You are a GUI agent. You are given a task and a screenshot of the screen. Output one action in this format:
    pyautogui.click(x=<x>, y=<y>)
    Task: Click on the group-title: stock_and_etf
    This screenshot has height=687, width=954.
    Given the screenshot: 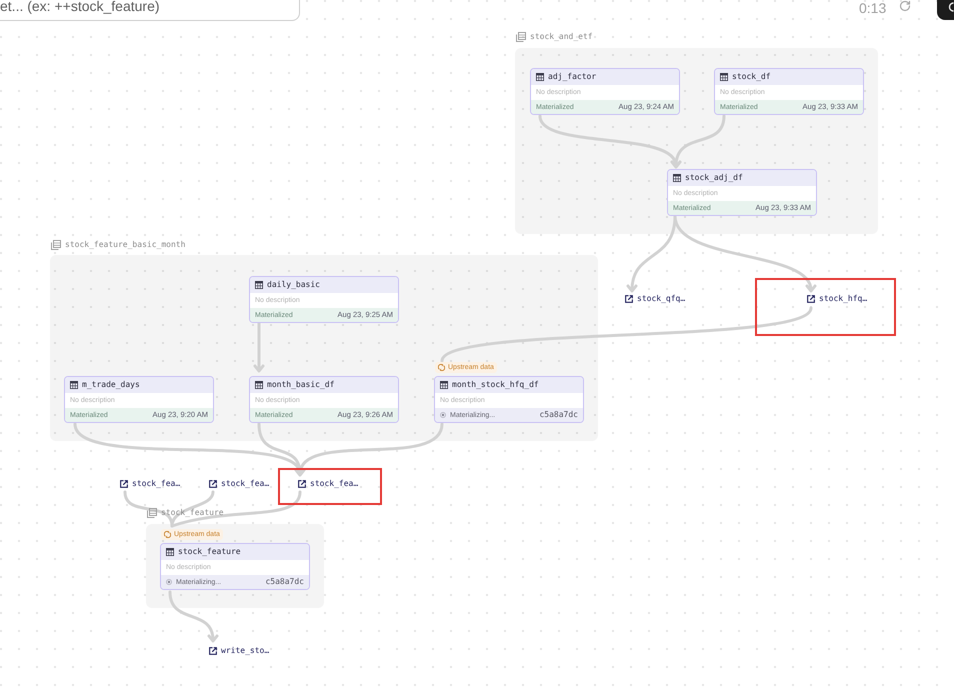 What is the action you would take?
    pyautogui.click(x=561, y=37)
    